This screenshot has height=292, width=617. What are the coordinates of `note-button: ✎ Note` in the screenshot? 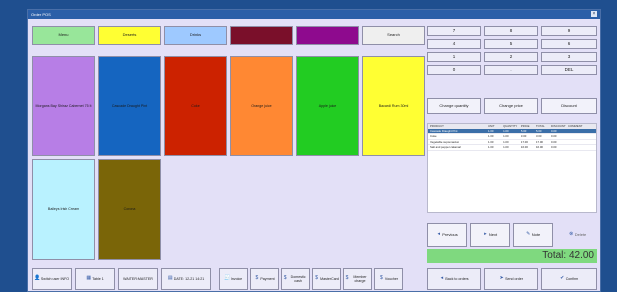 It's located at (533, 235).